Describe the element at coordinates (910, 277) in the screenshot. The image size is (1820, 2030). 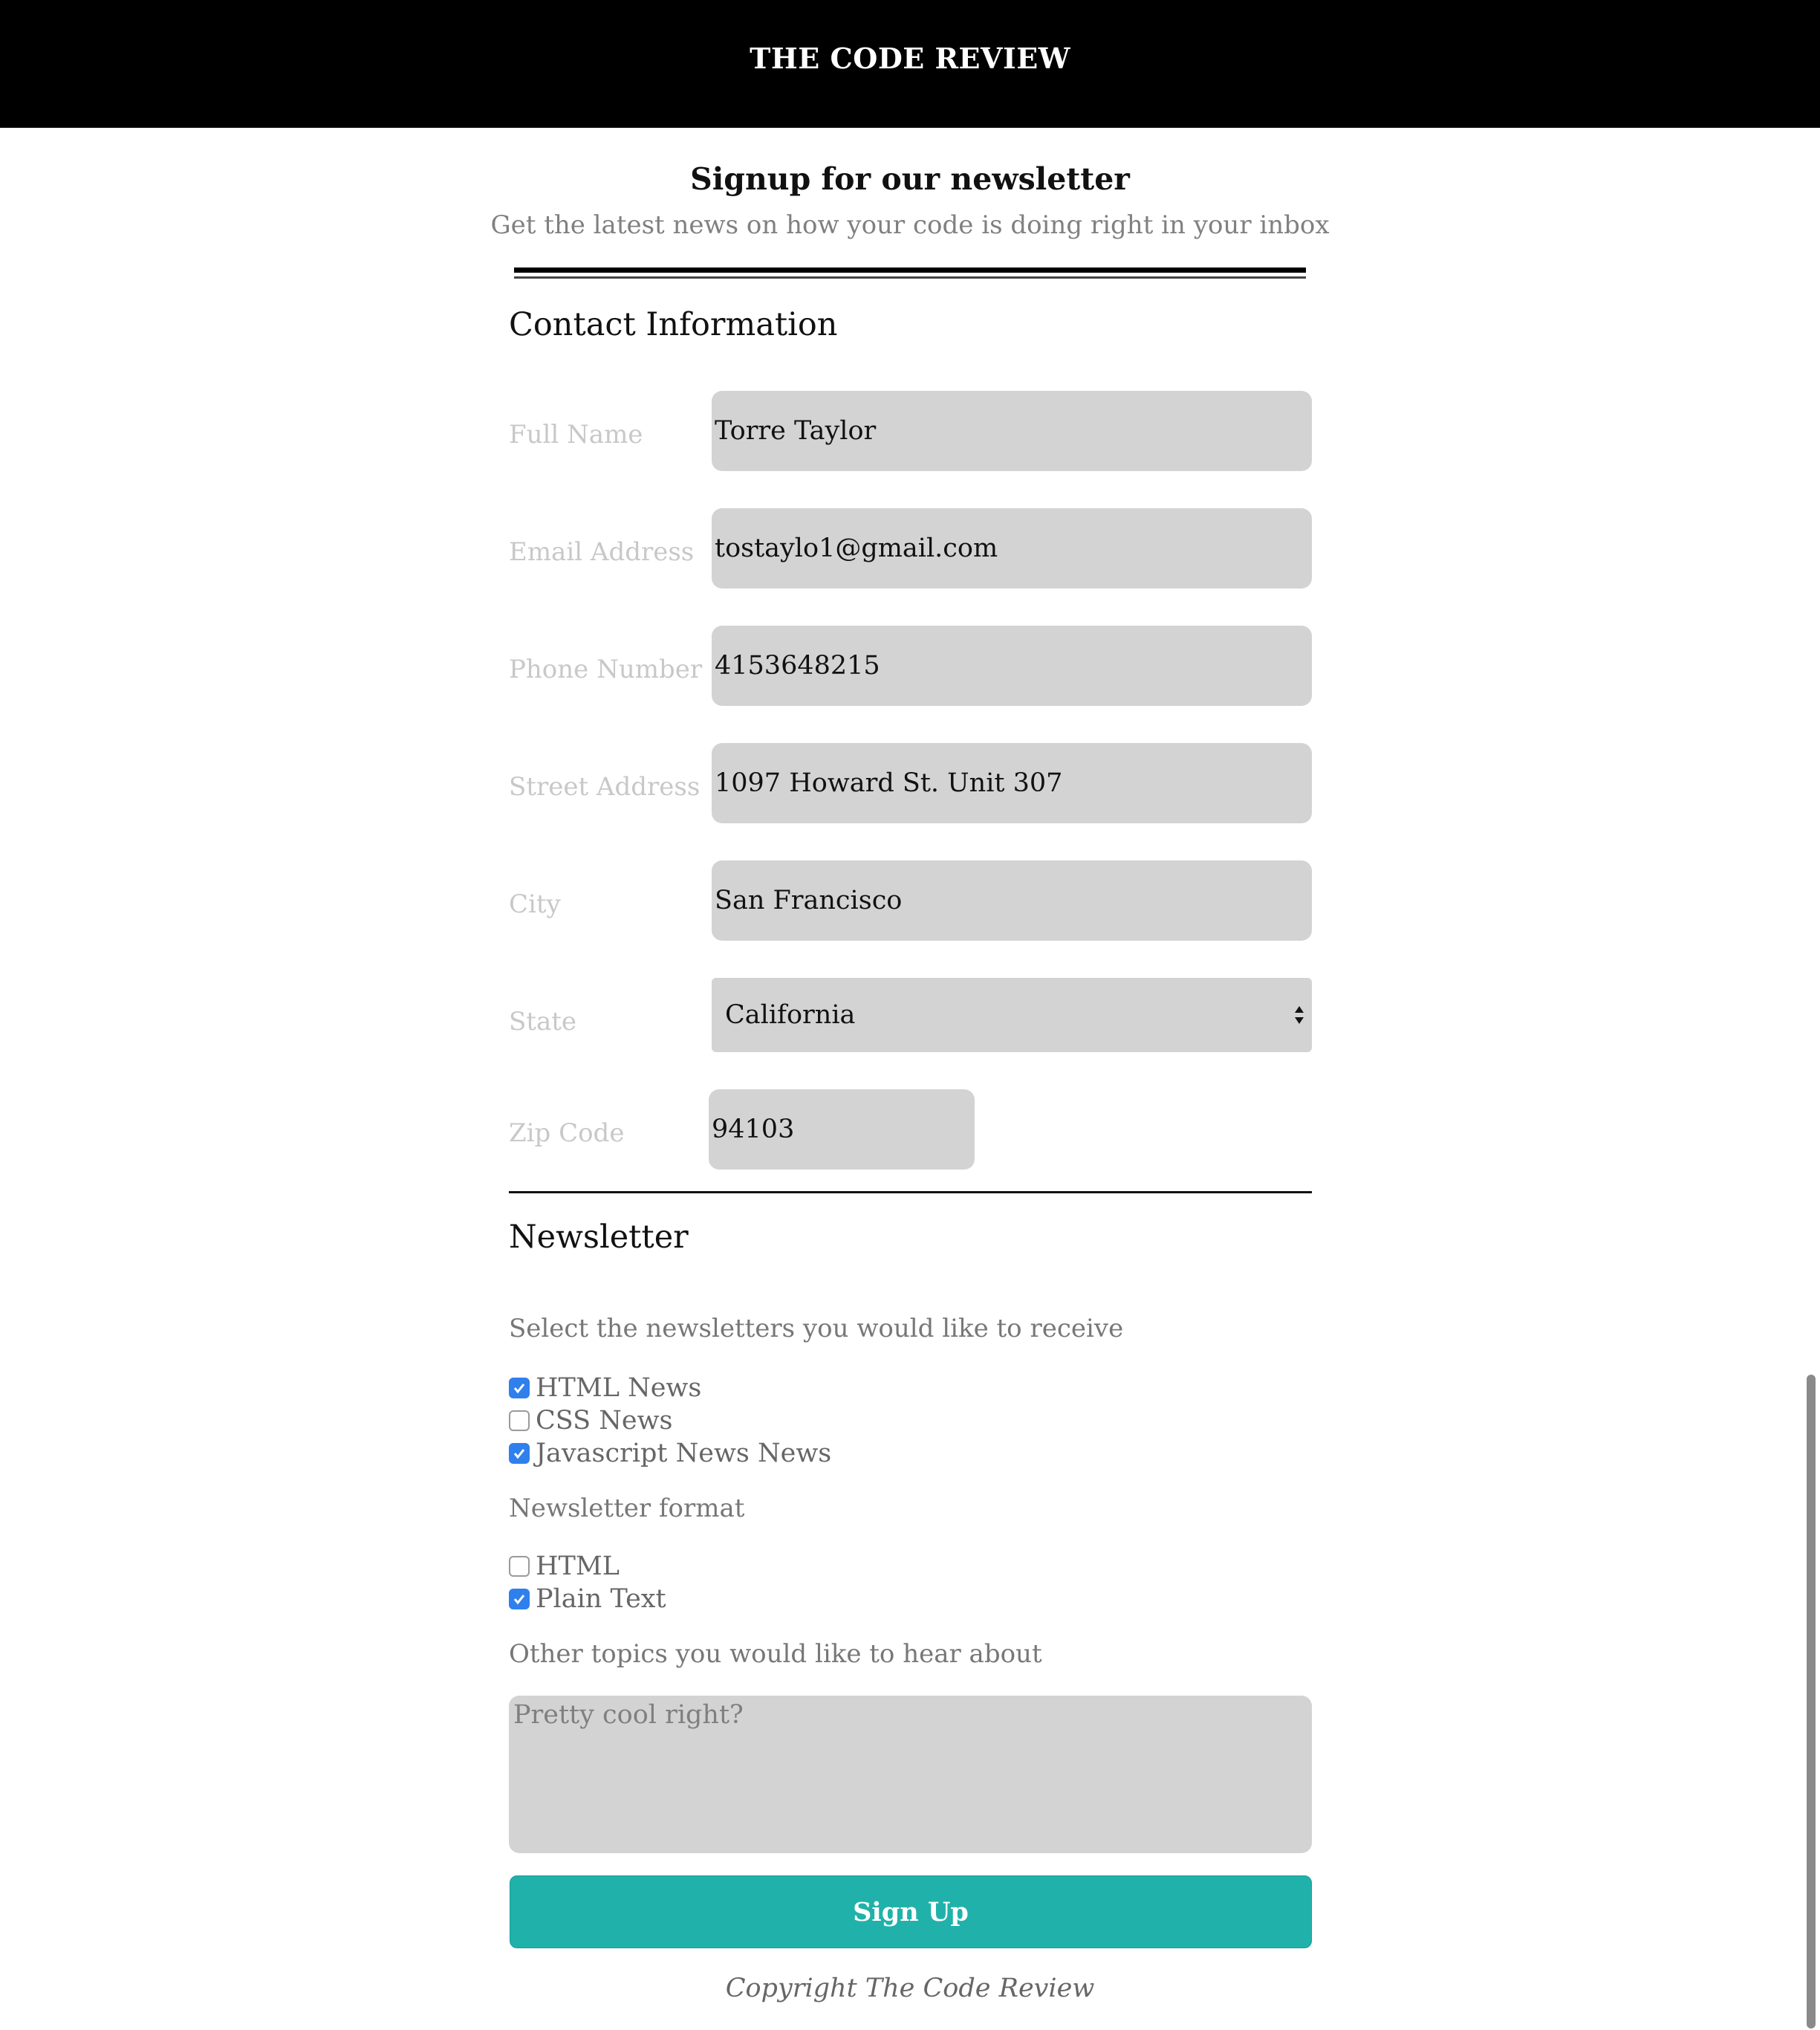
I see `intro-rule-thin` at that location.